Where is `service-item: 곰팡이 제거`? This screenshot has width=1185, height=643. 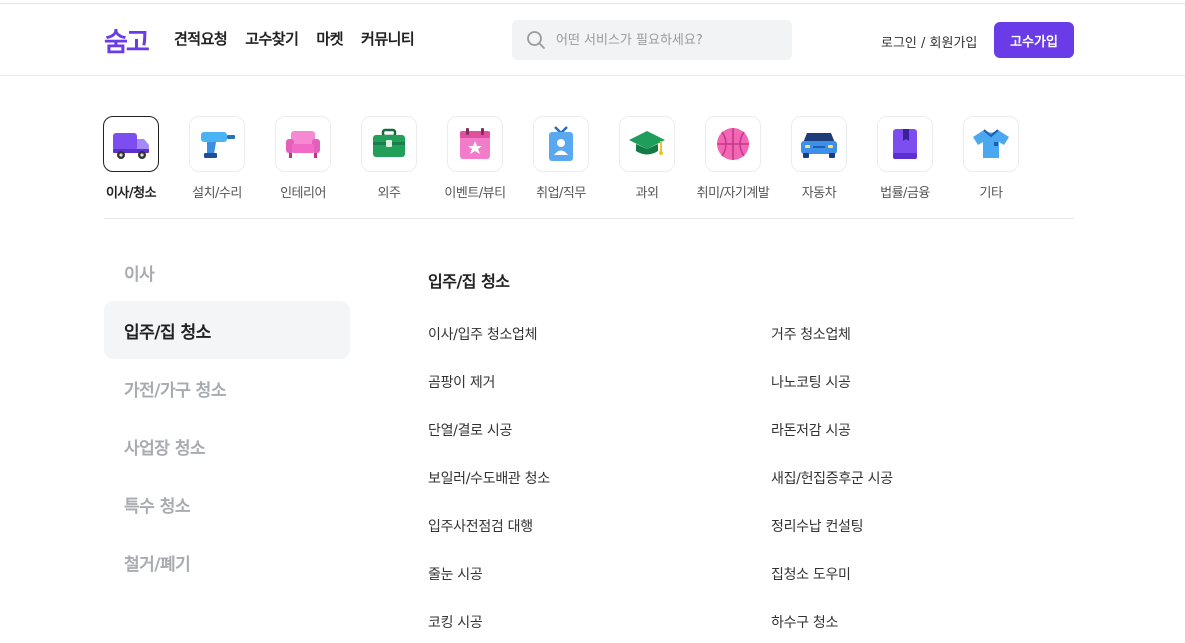
service-item: 곰팡이 제거 is located at coordinates (461, 382).